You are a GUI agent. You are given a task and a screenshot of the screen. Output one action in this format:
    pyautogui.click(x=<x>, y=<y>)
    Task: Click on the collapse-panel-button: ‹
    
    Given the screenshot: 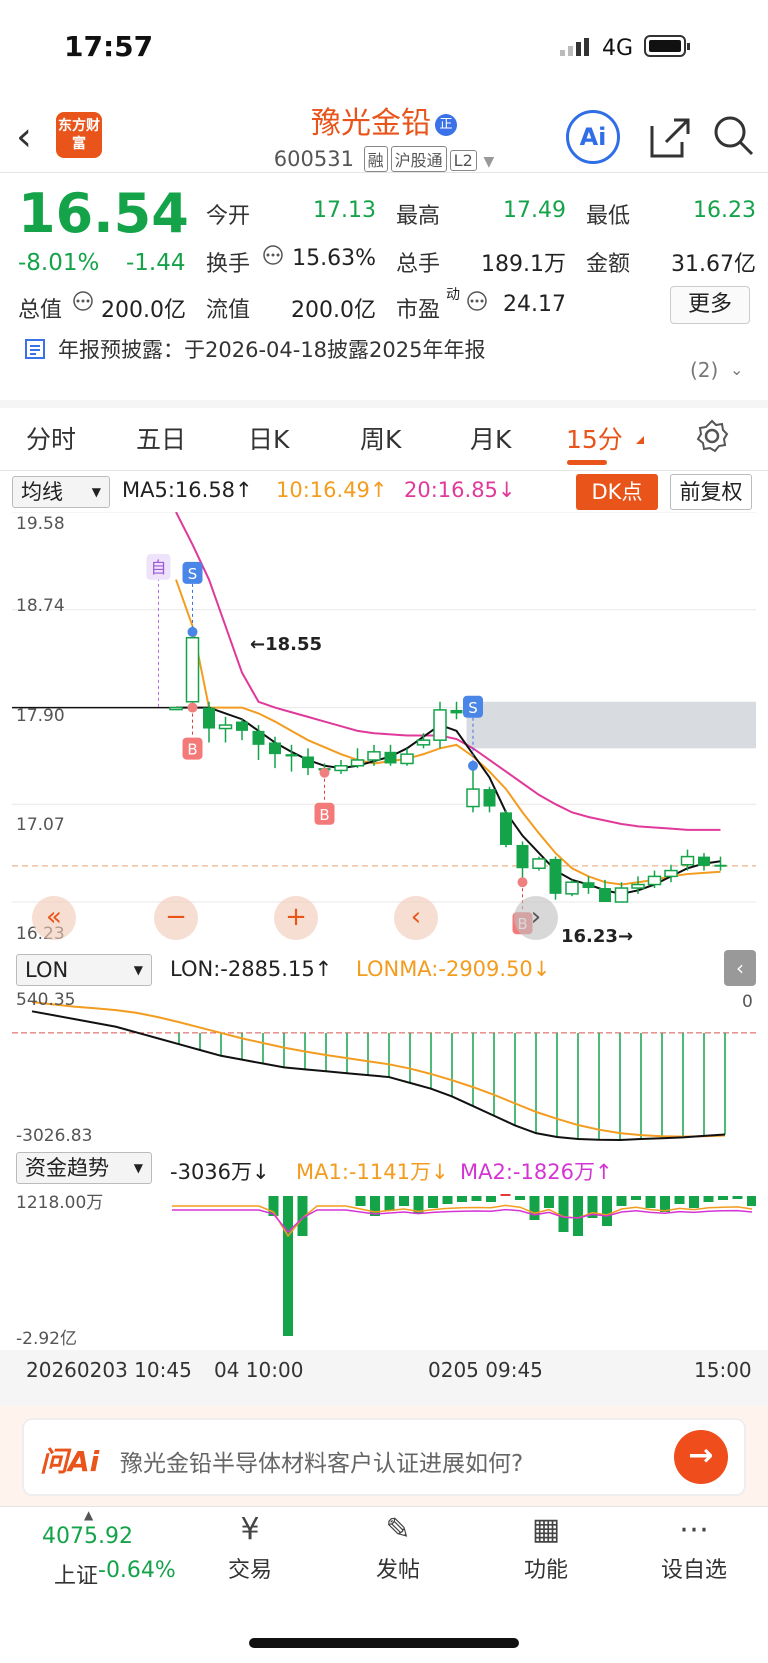 What is the action you would take?
    pyautogui.click(x=740, y=968)
    